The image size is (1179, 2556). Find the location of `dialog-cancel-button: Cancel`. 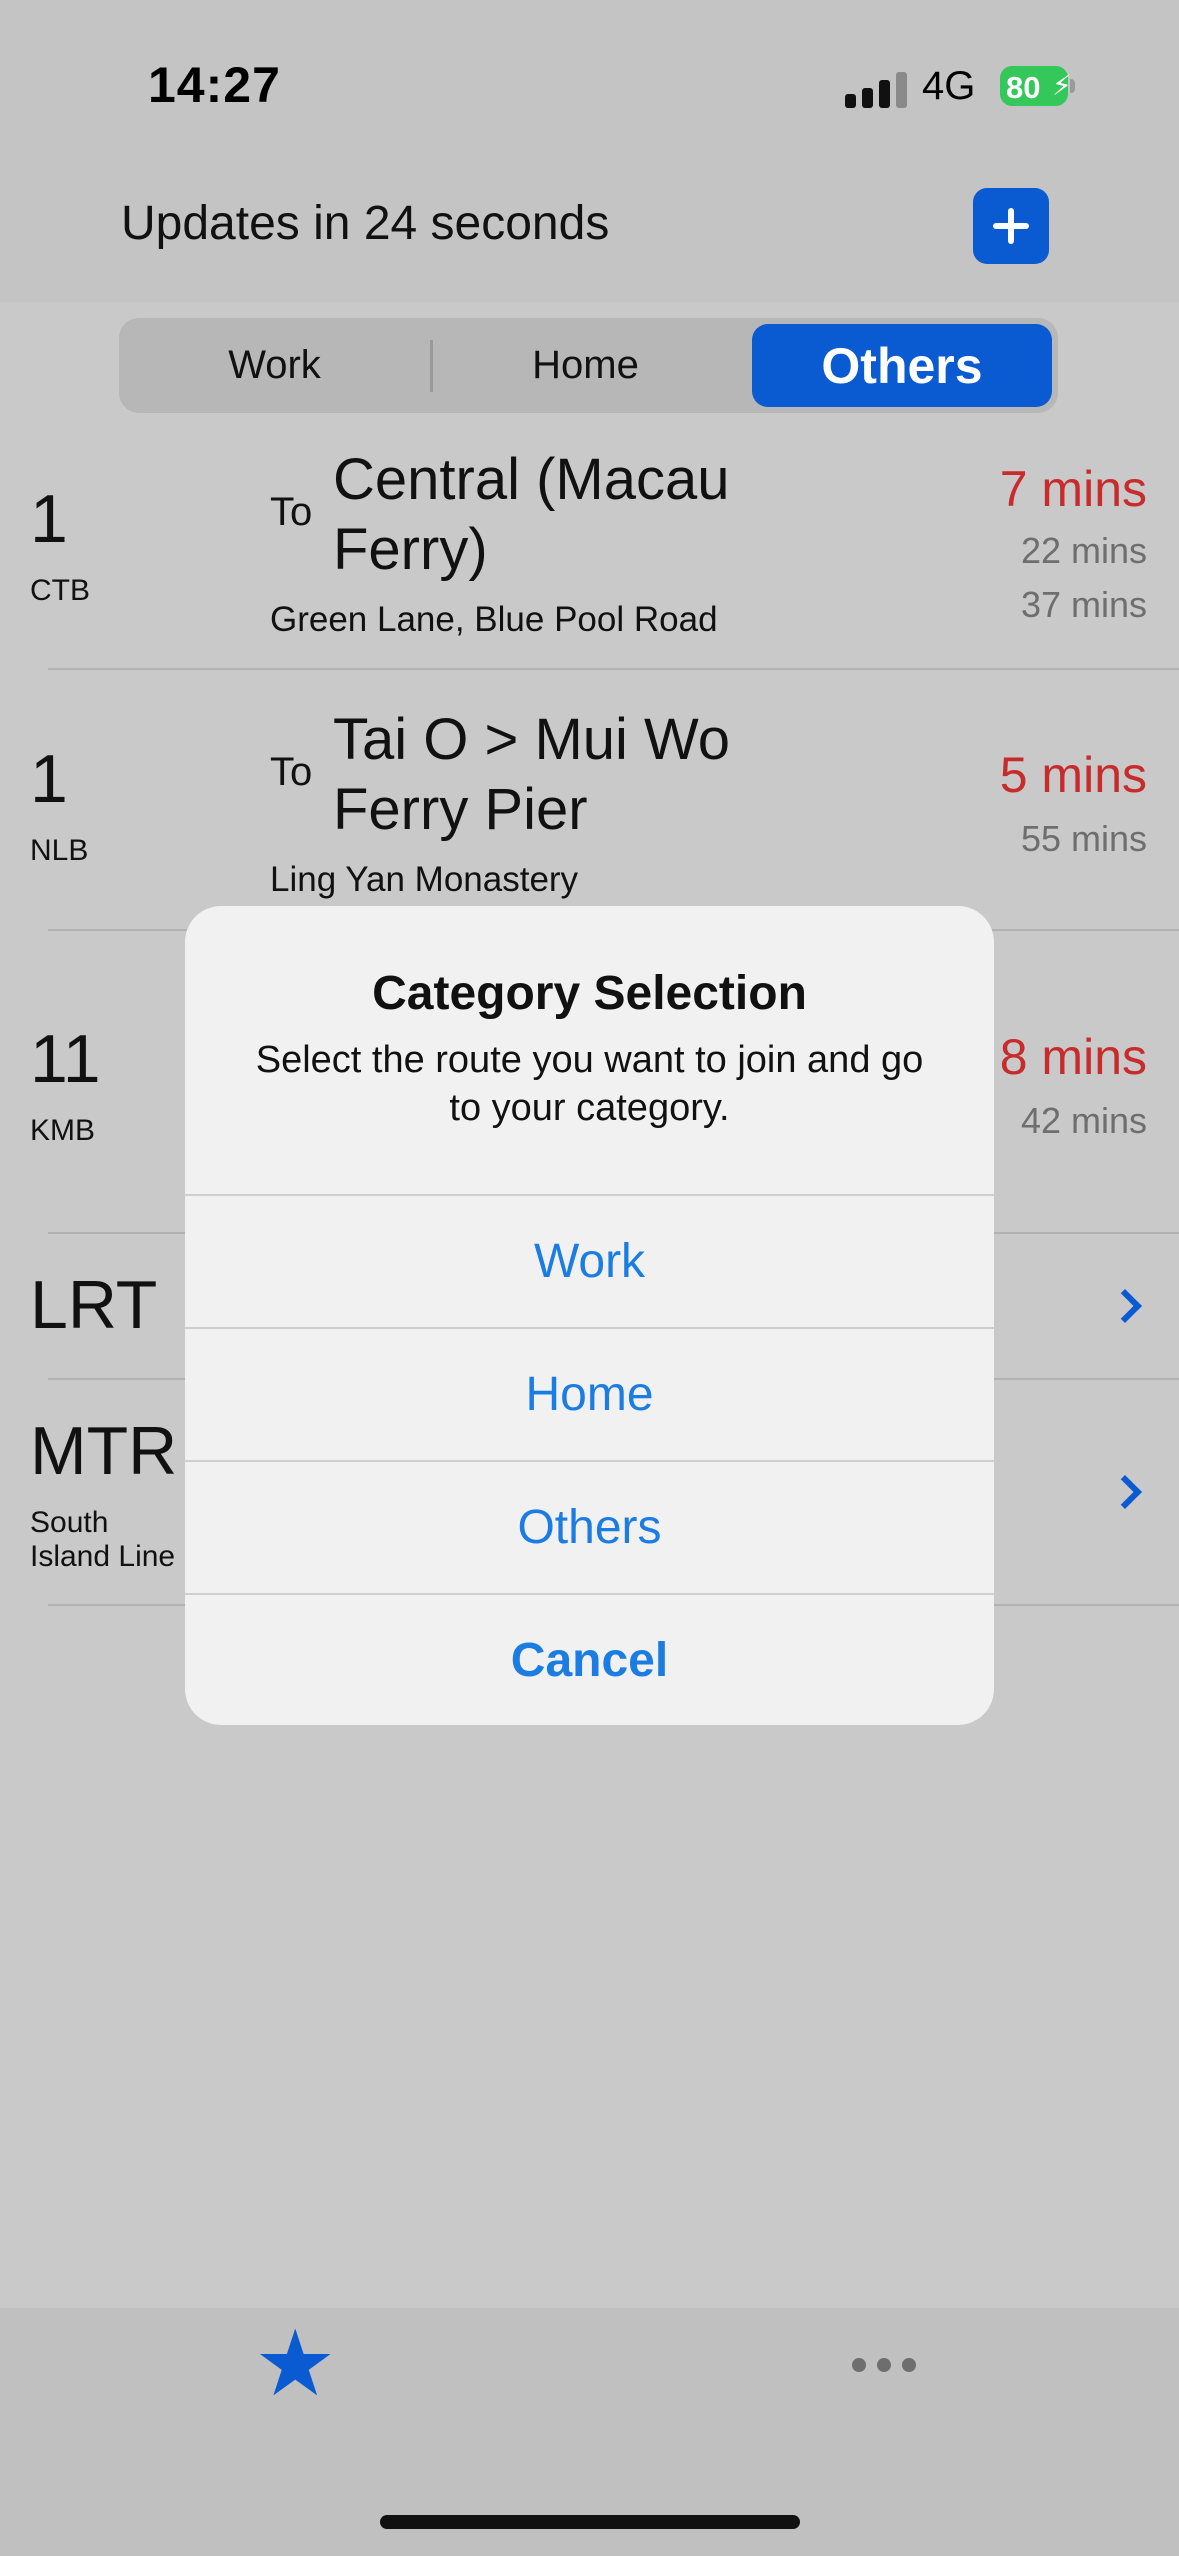

dialog-cancel-button: Cancel is located at coordinates (589, 1659).